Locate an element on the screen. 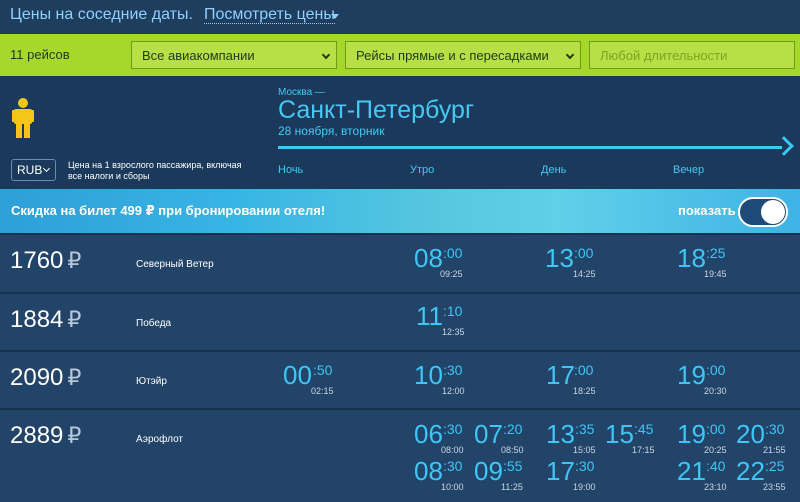 This screenshot has width=800, height=502. departure-hour: 13 is located at coordinates (559, 258).